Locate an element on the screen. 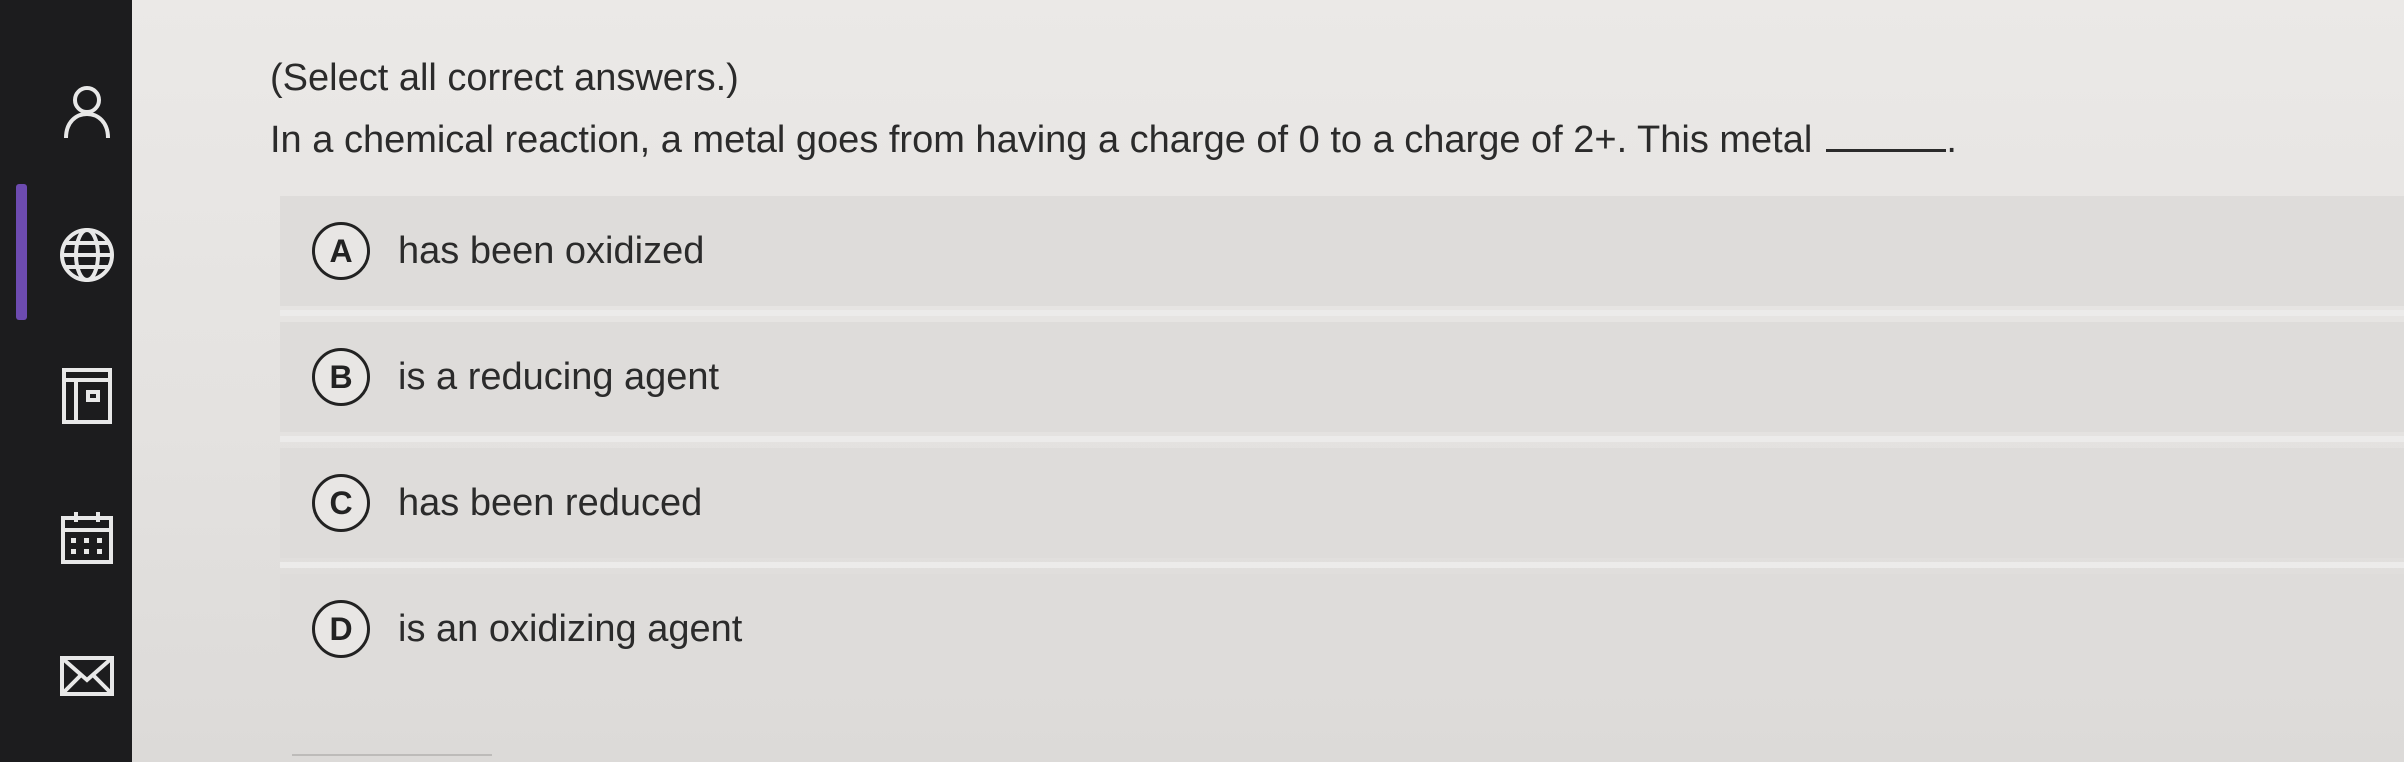  option-text: has been oxidized is located at coordinates (551, 251).